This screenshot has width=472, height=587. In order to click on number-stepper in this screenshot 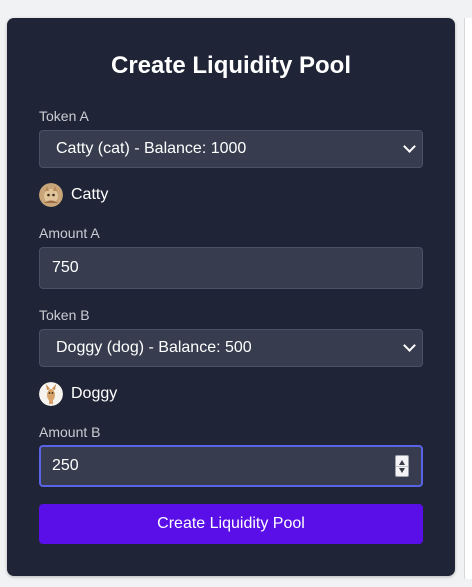, I will do `click(402, 466)`.